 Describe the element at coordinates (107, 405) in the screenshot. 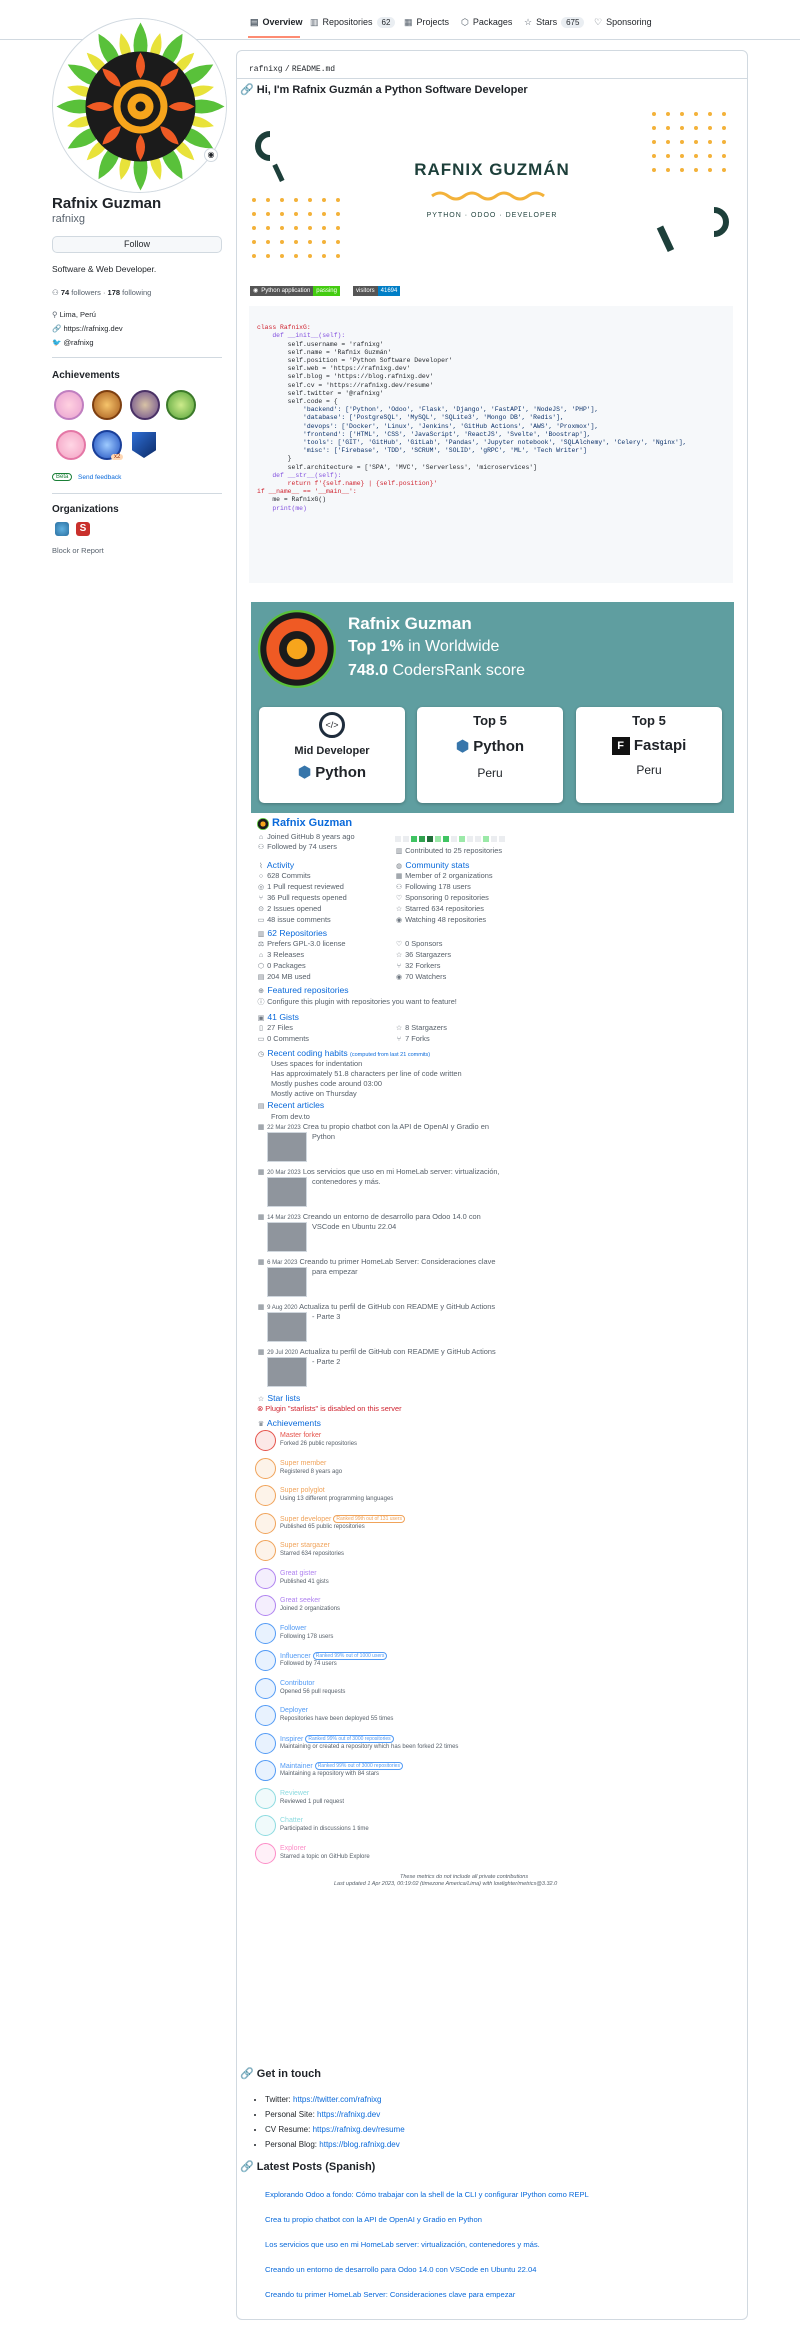

I see `achievement-pull-shark-icon` at that location.